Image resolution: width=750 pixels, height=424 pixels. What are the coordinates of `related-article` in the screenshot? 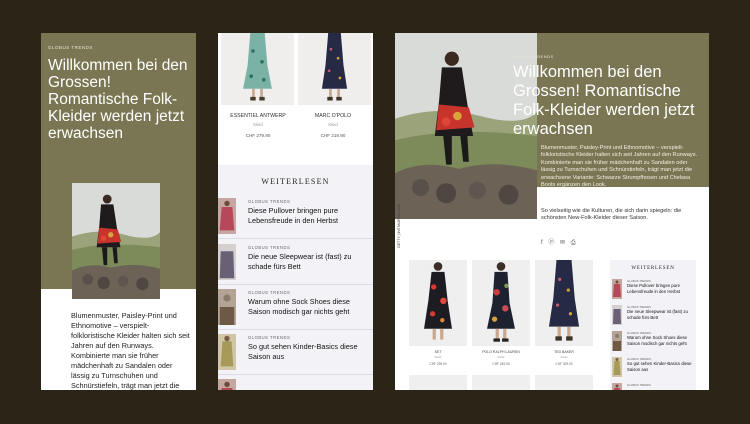 It's located at (295, 383).